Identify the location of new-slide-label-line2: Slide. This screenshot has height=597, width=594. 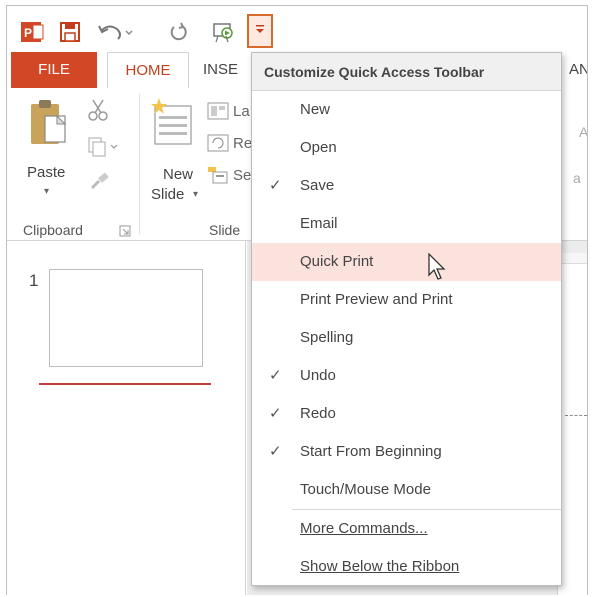
(167, 194).